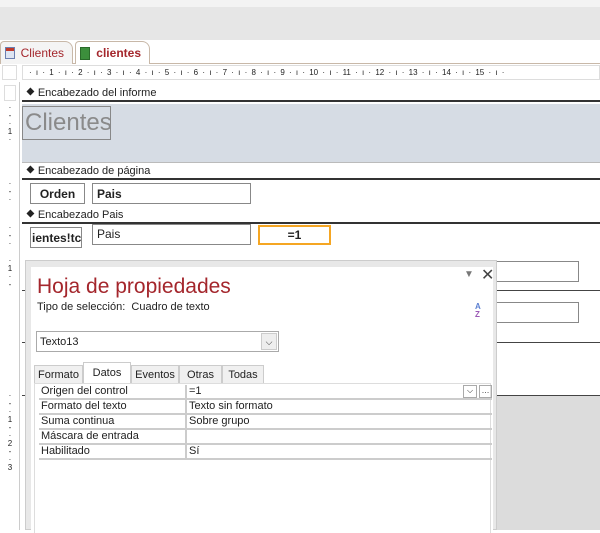  What do you see at coordinates (58, 374) in the screenshot?
I see `tab-formato: Formato` at bounding box center [58, 374].